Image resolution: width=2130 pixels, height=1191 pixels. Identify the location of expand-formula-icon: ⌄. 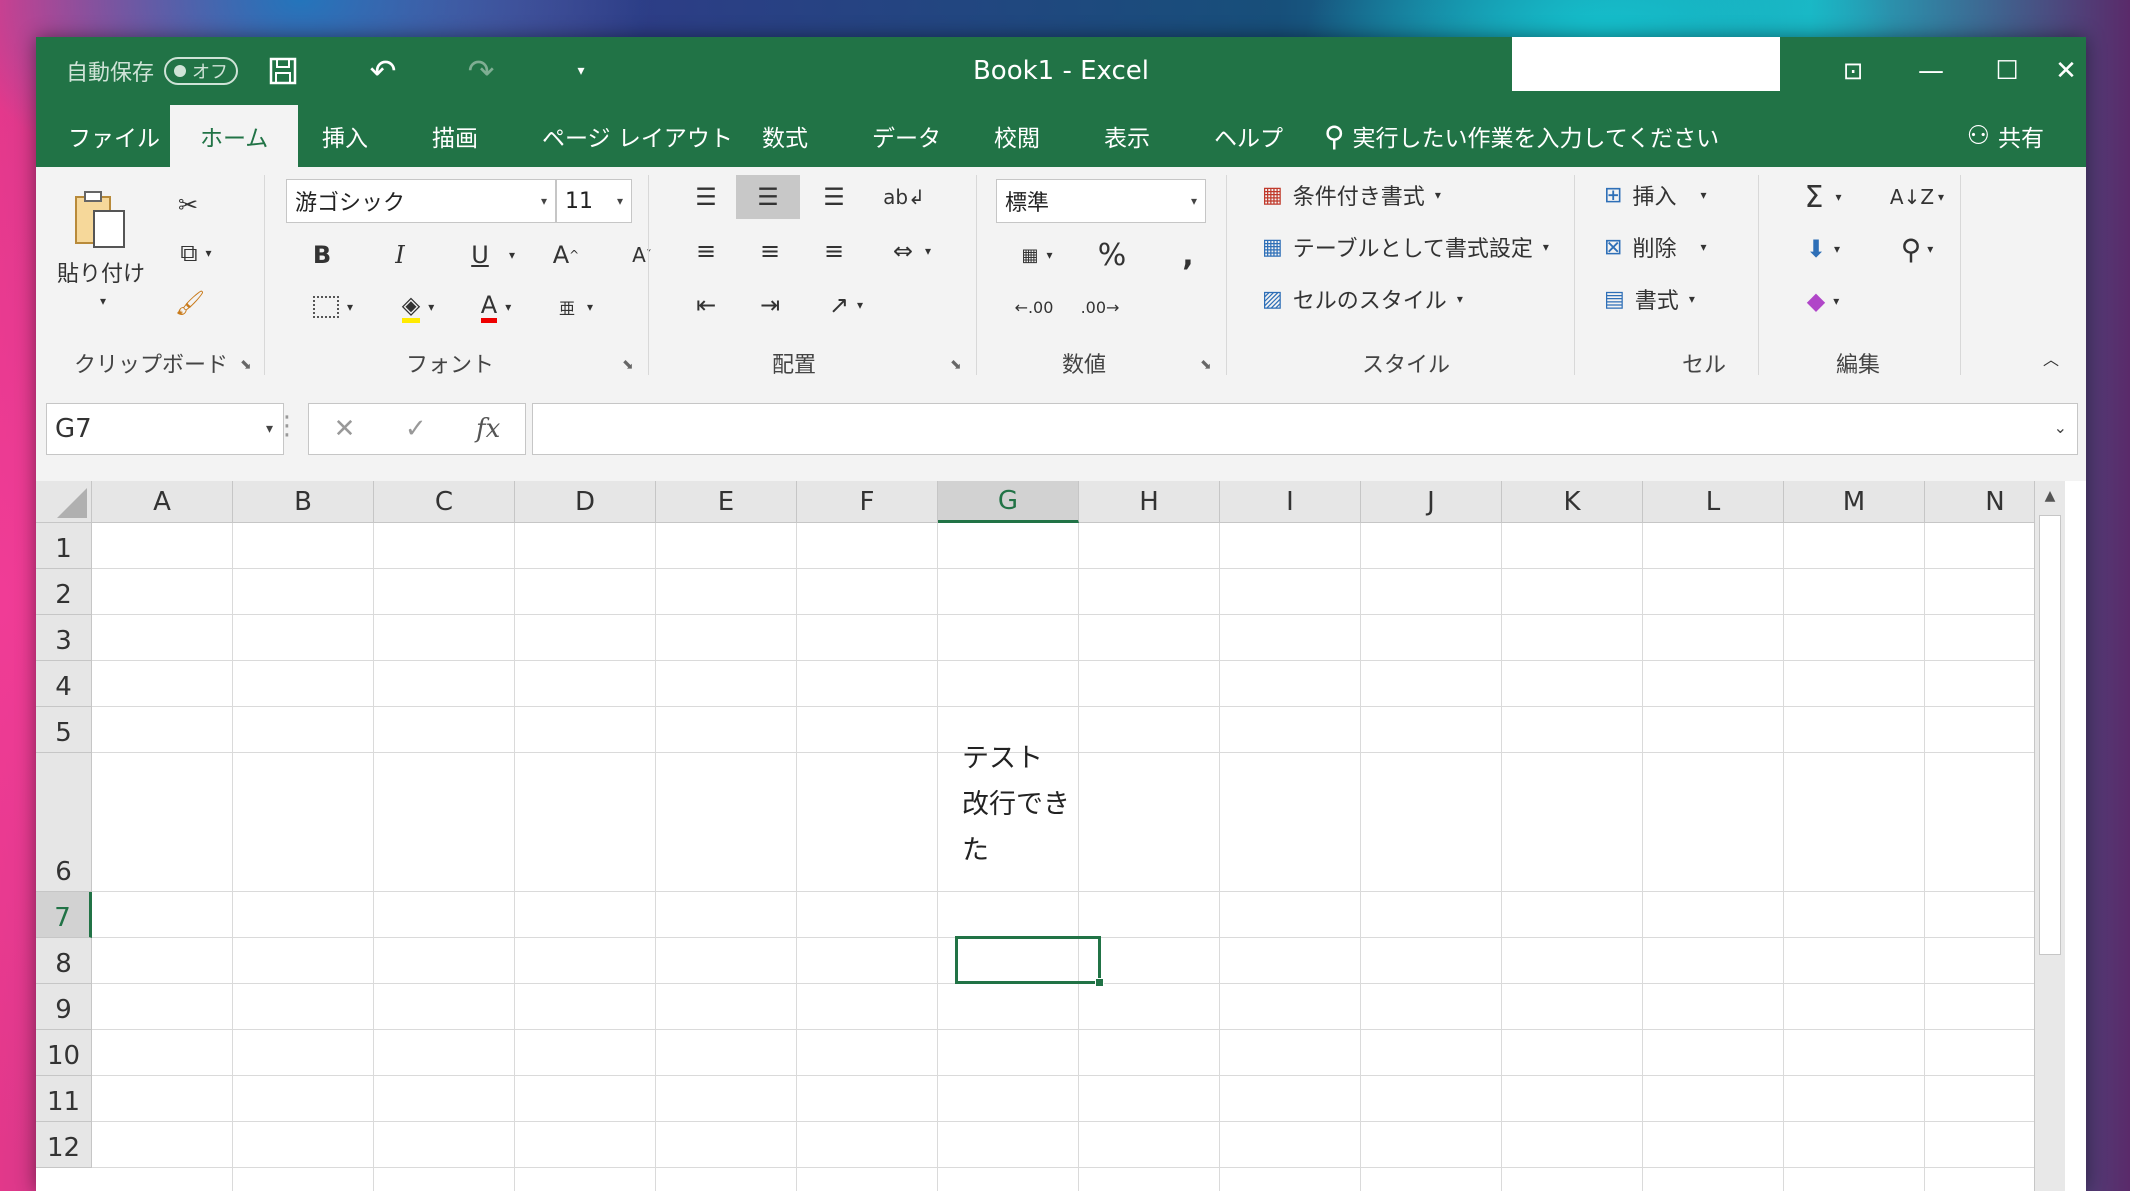
(2060, 427).